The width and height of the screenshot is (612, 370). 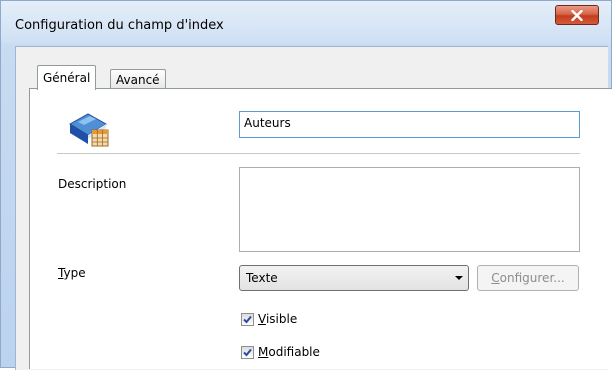 I want to click on tab-avance-label: Avancé, so click(x=138, y=80).